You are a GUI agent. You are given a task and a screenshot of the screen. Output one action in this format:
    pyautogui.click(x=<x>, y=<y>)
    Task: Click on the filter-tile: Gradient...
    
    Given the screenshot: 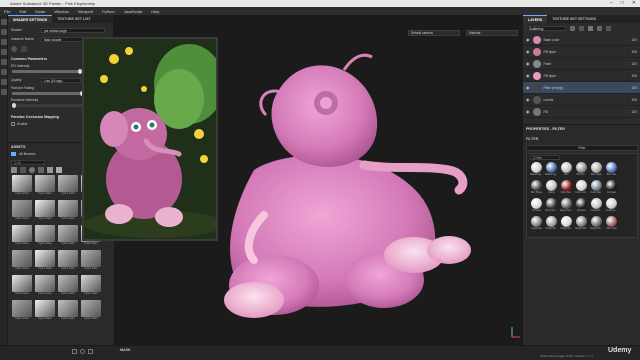 What is the action you would take?
    pyautogui.click(x=611, y=206)
    